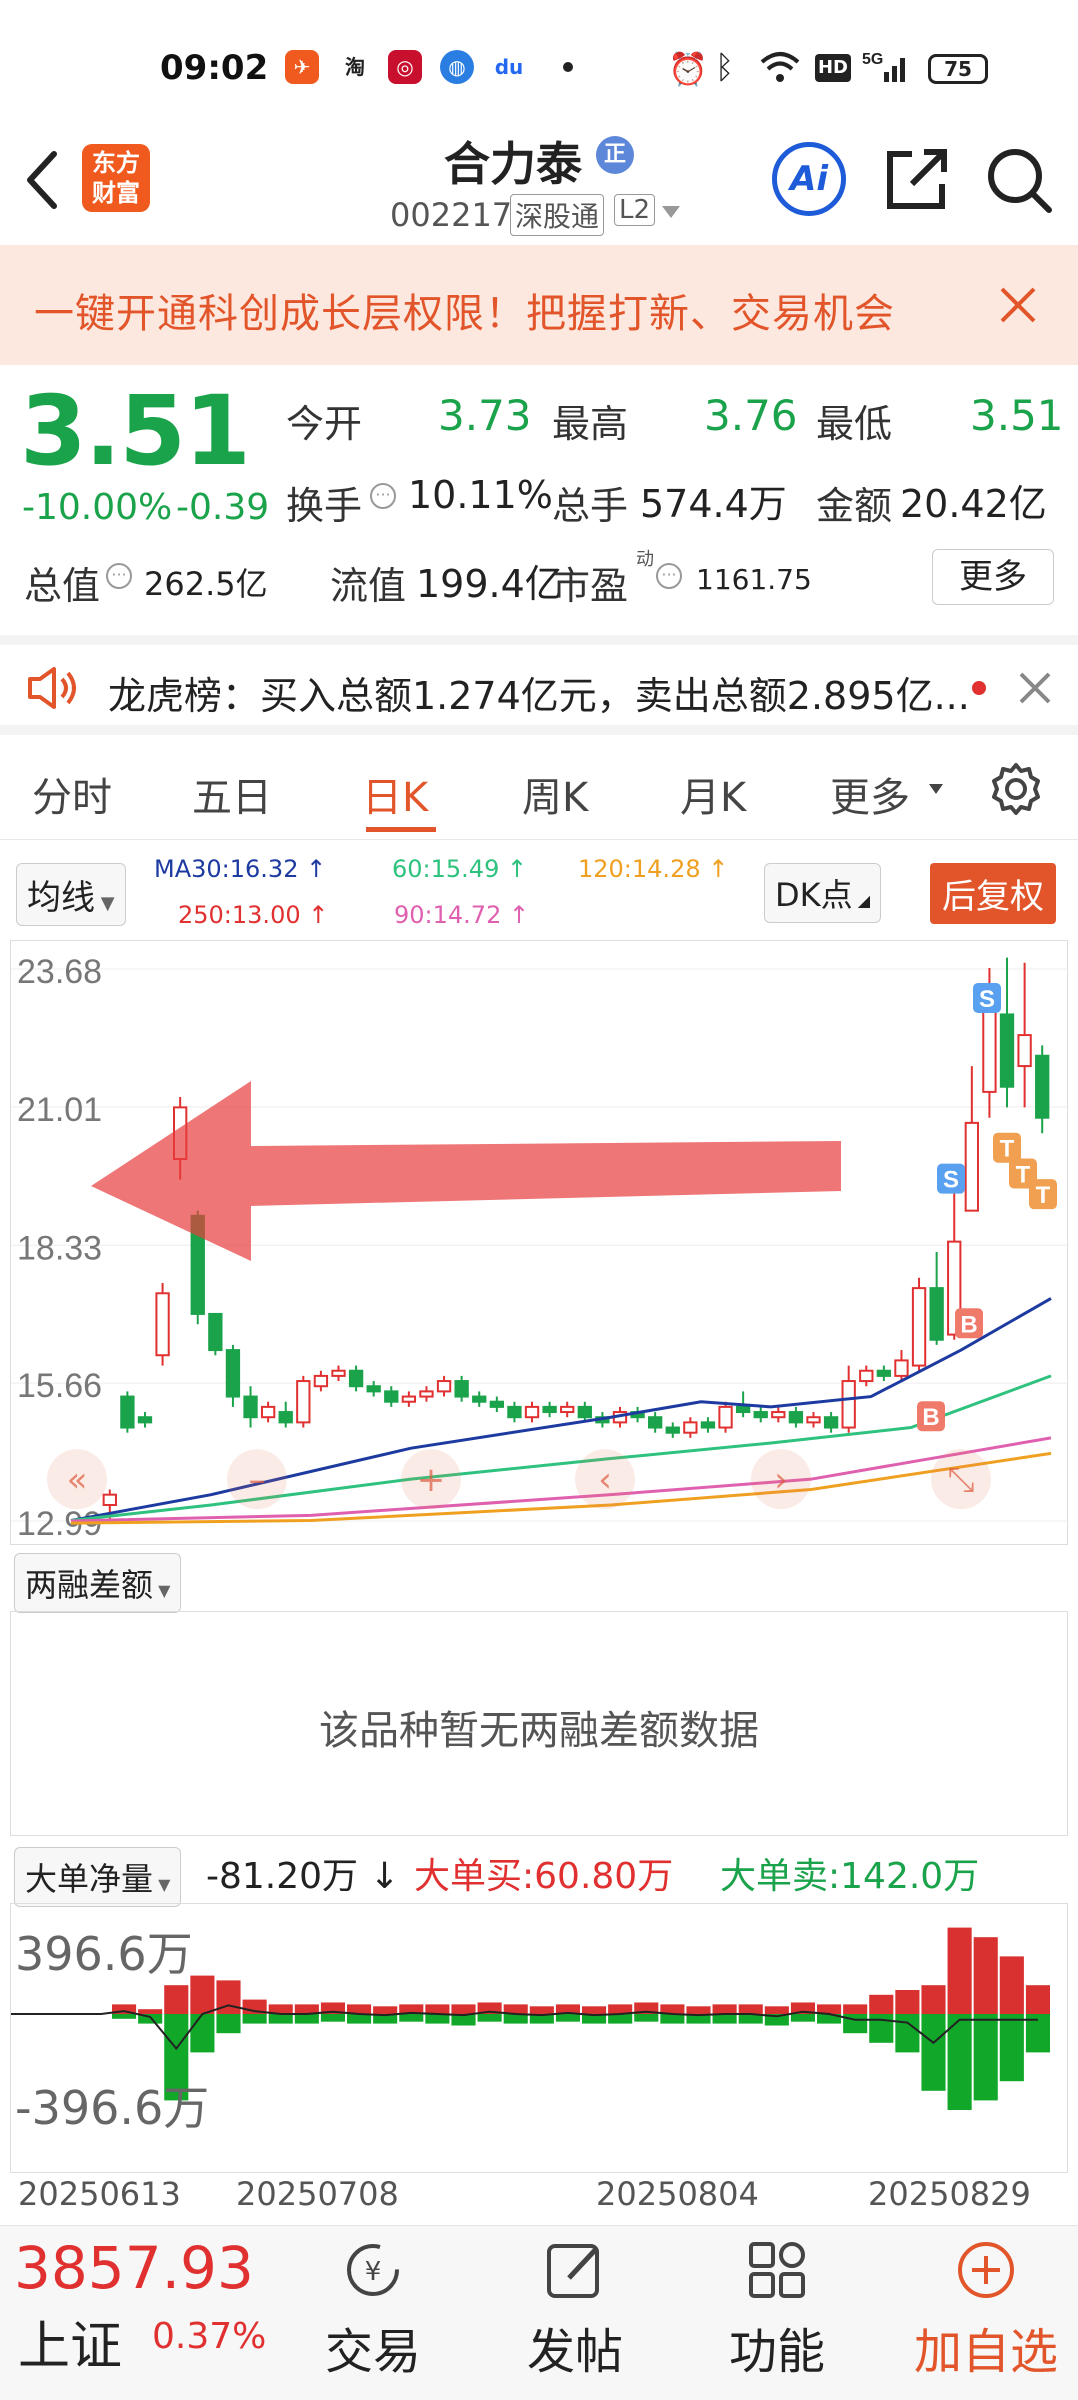 The width and height of the screenshot is (1078, 2400). What do you see at coordinates (302, 67) in the screenshot?
I see `app-notification-icon: ✈` at bounding box center [302, 67].